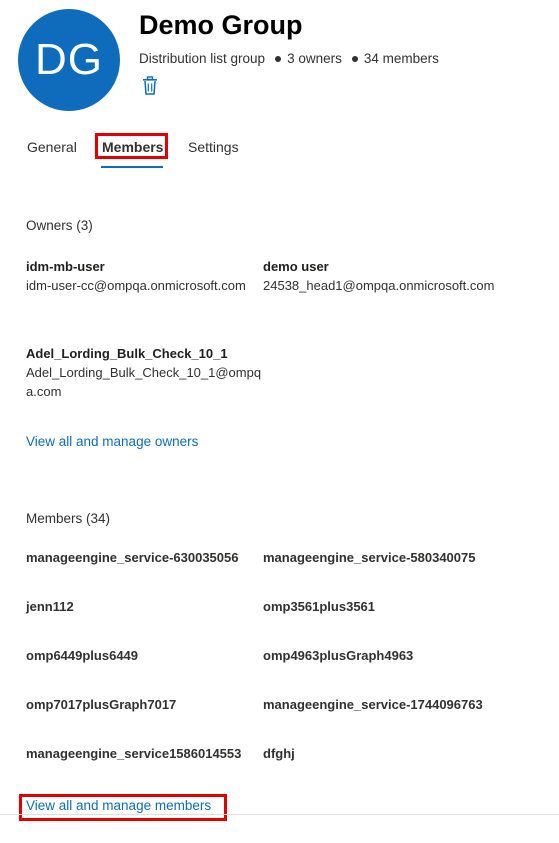 The image size is (559, 843). What do you see at coordinates (134, 753) in the screenshot?
I see `member-item: manageengine_service1586014553` at bounding box center [134, 753].